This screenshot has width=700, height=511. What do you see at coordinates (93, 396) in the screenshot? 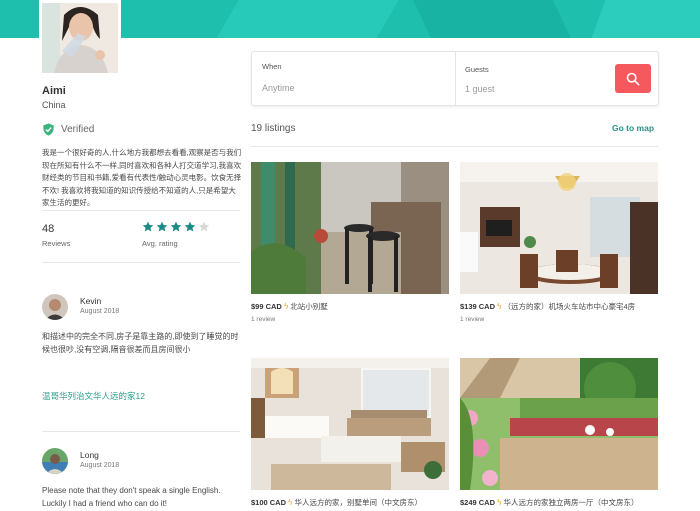
I see `review-listing-link: 温哥华列治文华人远的家12` at bounding box center [93, 396].